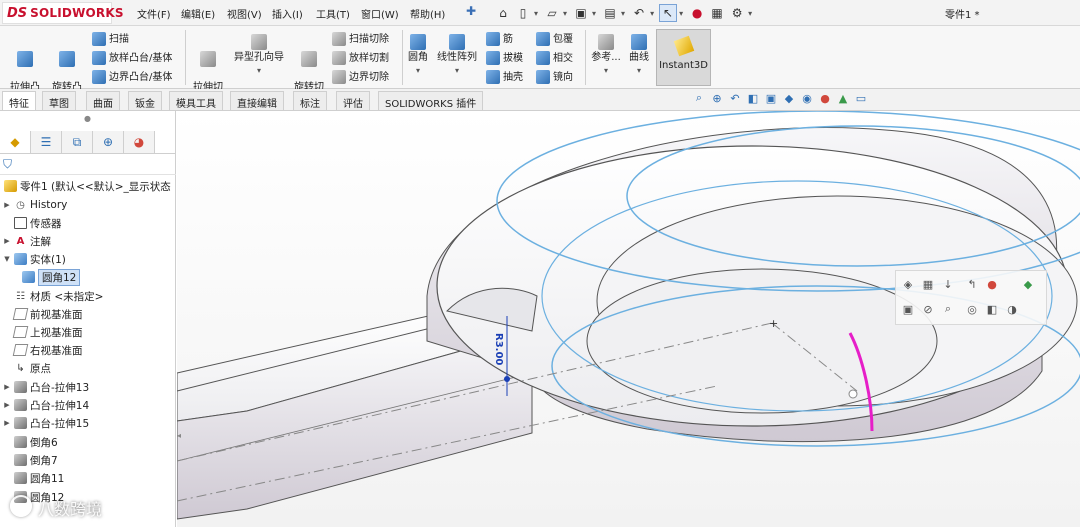 The image size is (1080, 527). I want to click on zoom-to-area-icon: ⊕, so click(717, 98).